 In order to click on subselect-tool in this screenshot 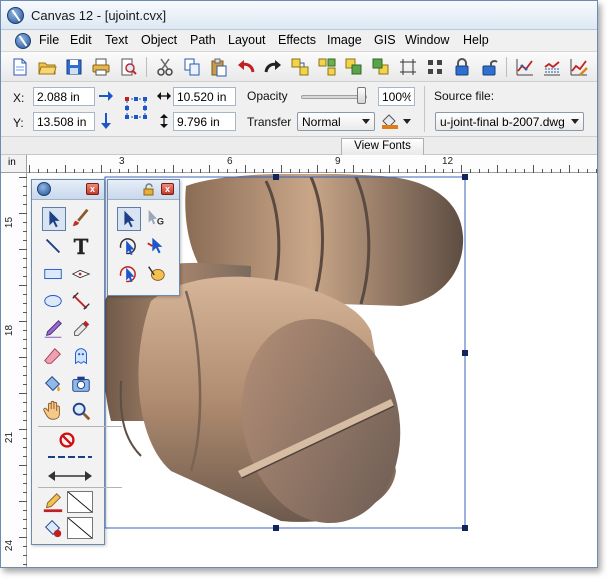, I will do `click(157, 247)`.